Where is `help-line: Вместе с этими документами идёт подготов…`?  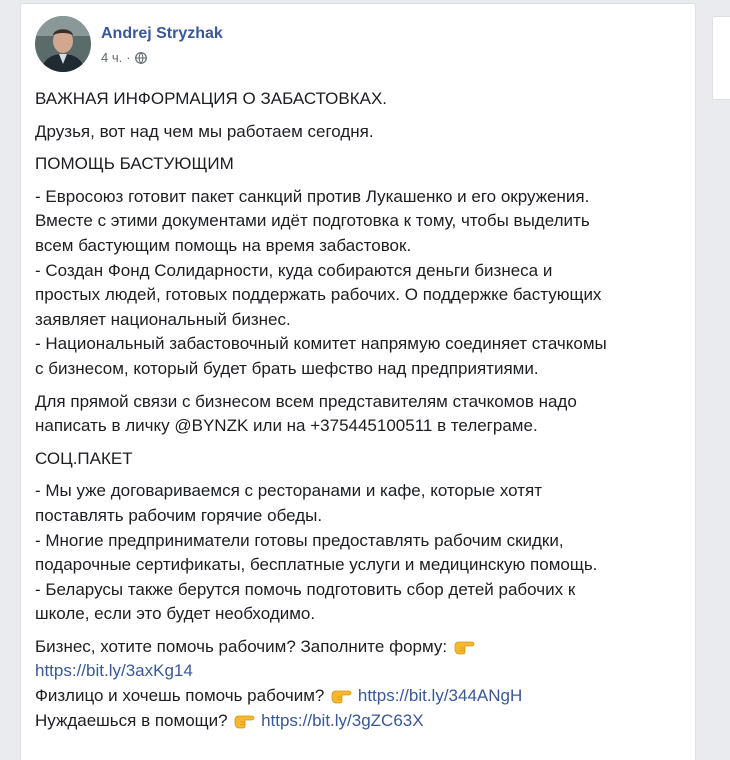
help-line: Вместе с этими документами идёт подготов… is located at coordinates (312, 221).